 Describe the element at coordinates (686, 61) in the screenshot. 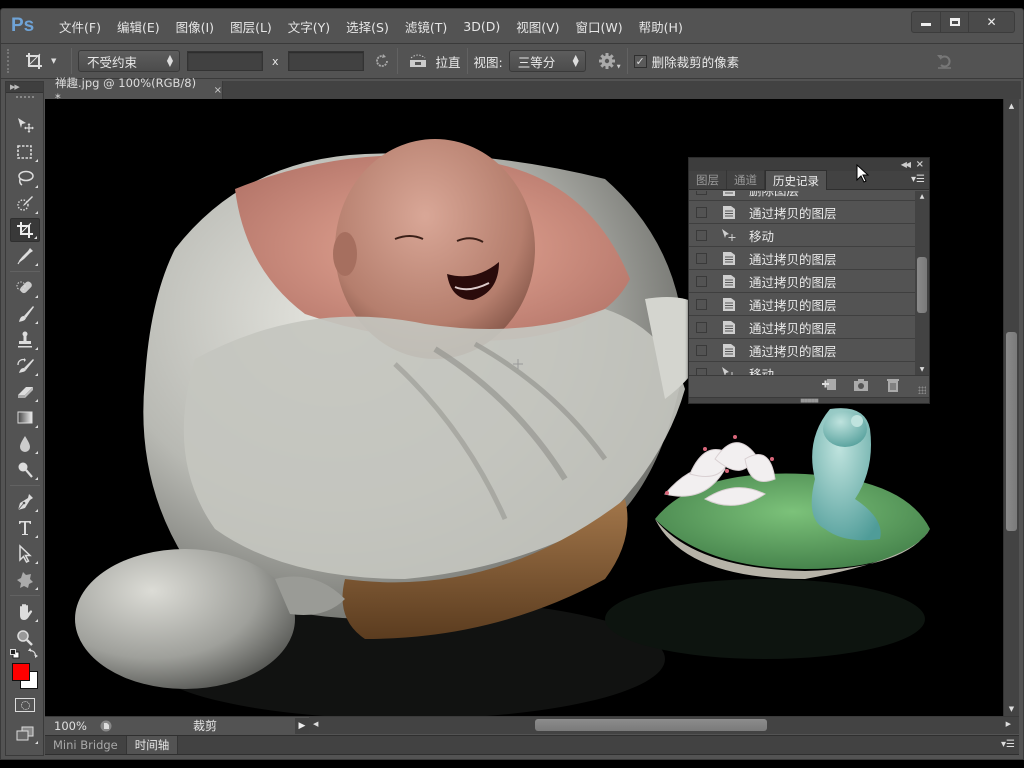

I see `delete-cropped-pixels-checkbox: ✓ 删除裁剪的像素` at that location.